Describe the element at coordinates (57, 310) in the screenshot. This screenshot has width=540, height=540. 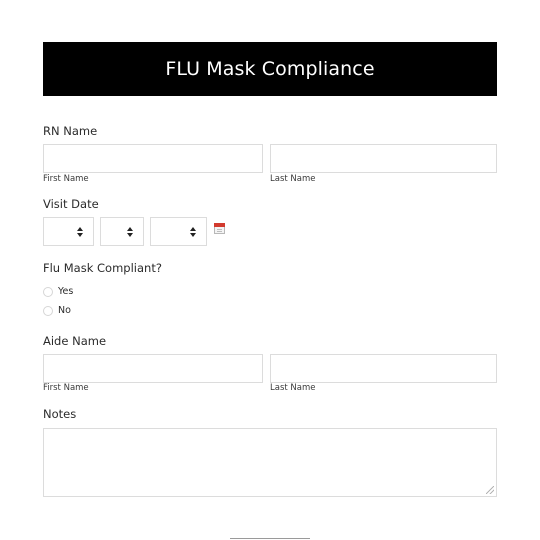
I see `radio-option-no: No` at that location.